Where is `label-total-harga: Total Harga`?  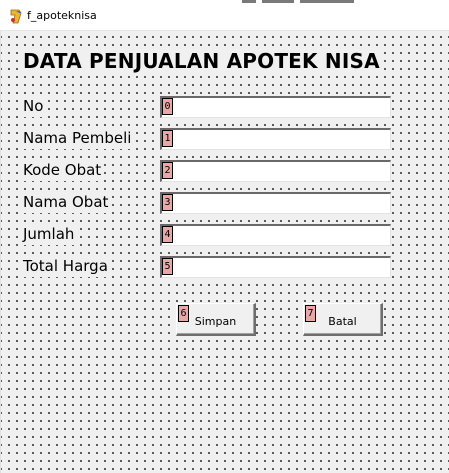 label-total-harga: Total Harga is located at coordinates (66, 266).